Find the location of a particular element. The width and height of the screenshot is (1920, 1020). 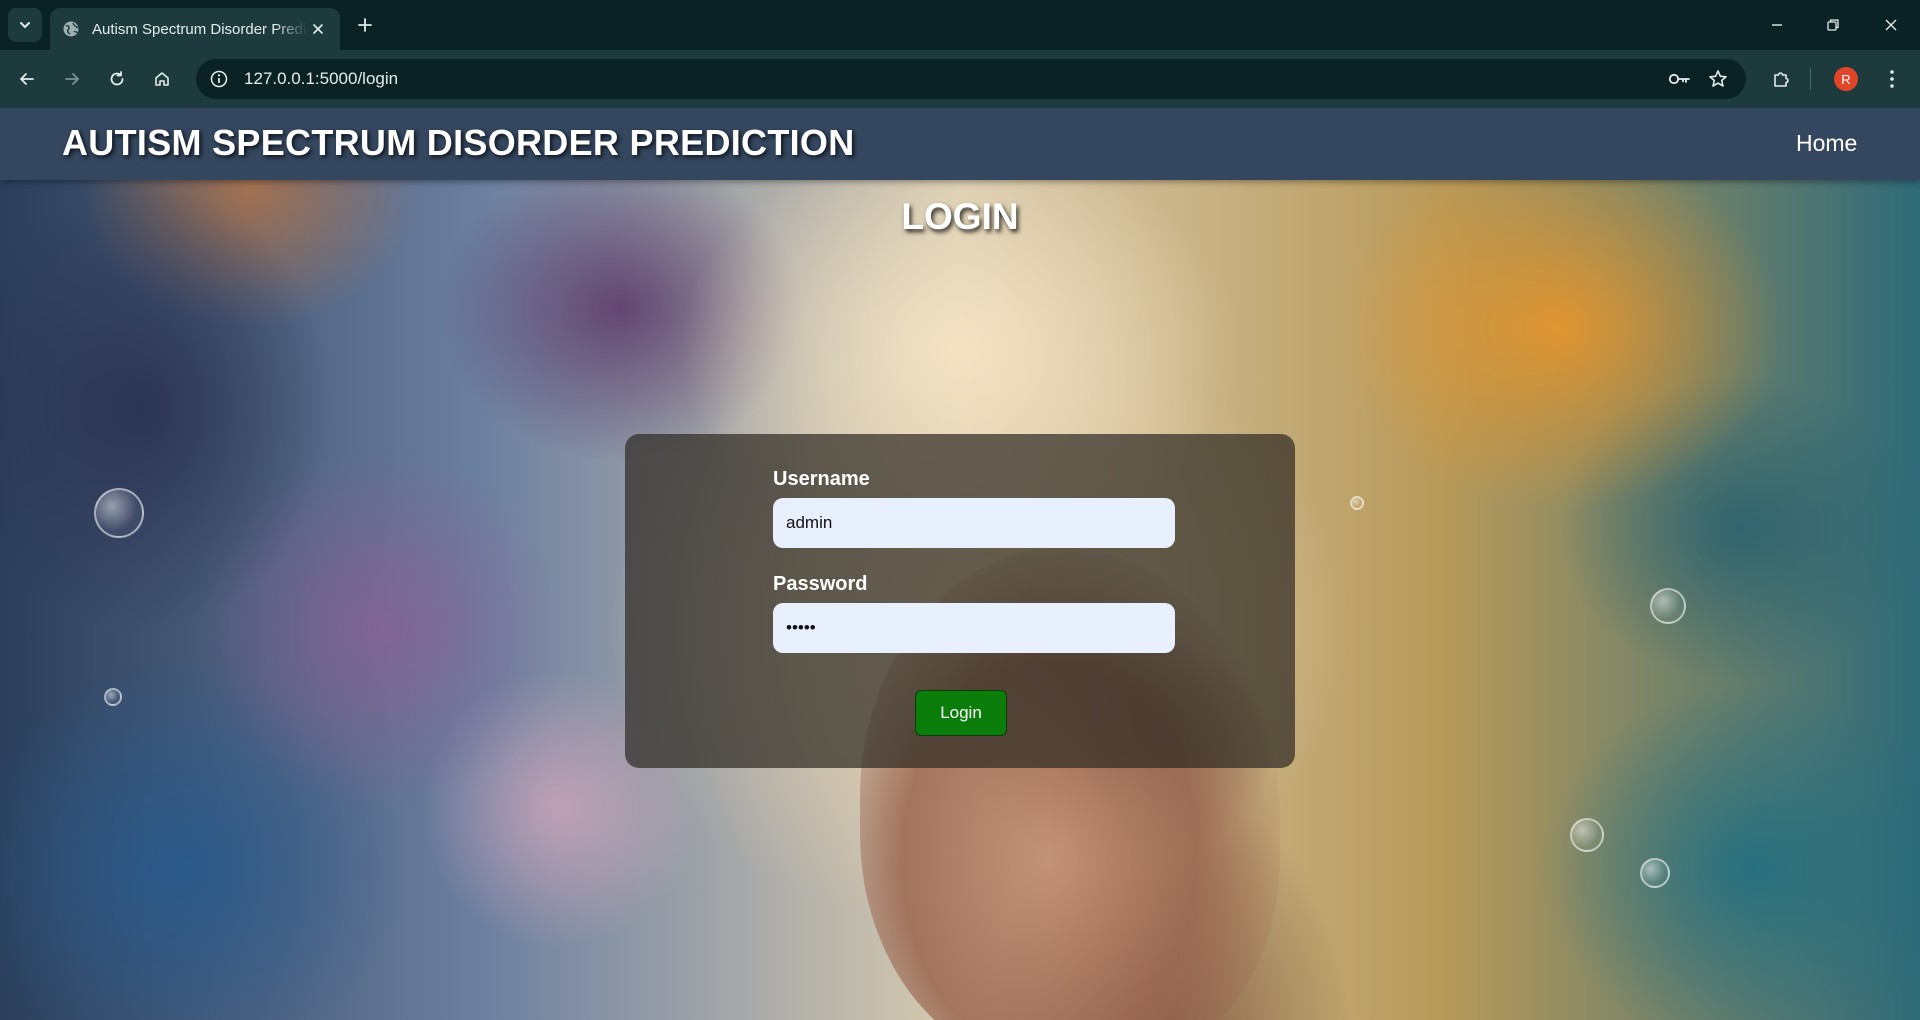

browser-tab-strip: Autism Spectrum Disorder Prediction is located at coordinates (960, 25).